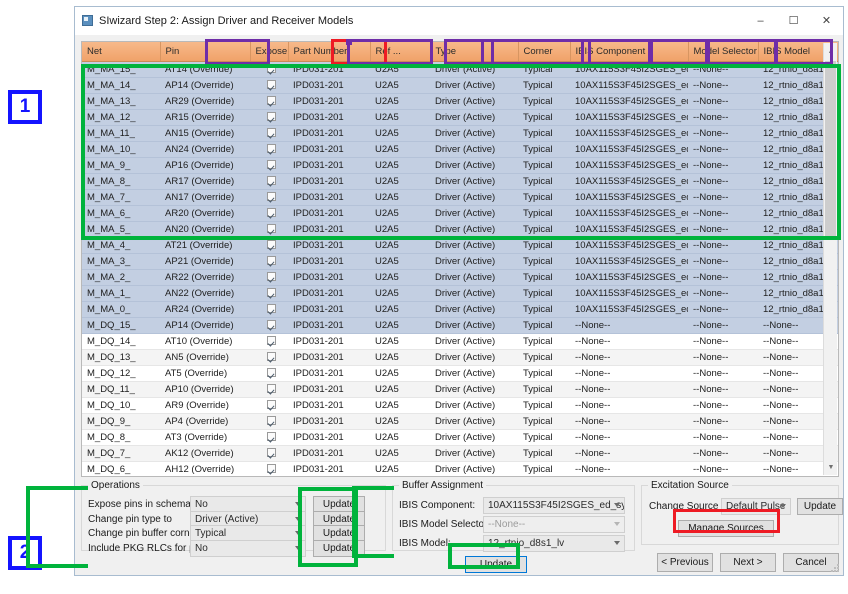  What do you see at coordinates (121, 149) in the screenshot?
I see `cell-net: M_MA_10_` at bounding box center [121, 149].